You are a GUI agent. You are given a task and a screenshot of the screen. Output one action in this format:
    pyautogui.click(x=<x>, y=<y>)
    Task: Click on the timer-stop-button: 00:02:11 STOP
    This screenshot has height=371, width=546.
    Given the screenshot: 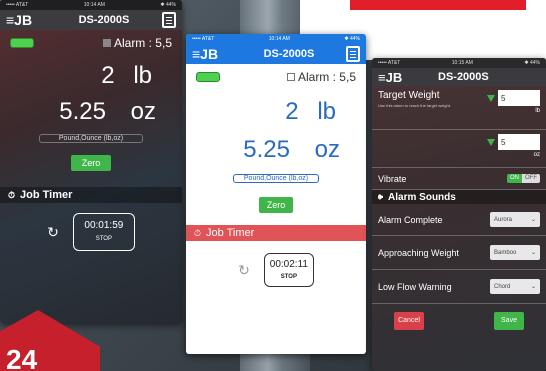 What is the action you would take?
    pyautogui.click(x=288, y=270)
    